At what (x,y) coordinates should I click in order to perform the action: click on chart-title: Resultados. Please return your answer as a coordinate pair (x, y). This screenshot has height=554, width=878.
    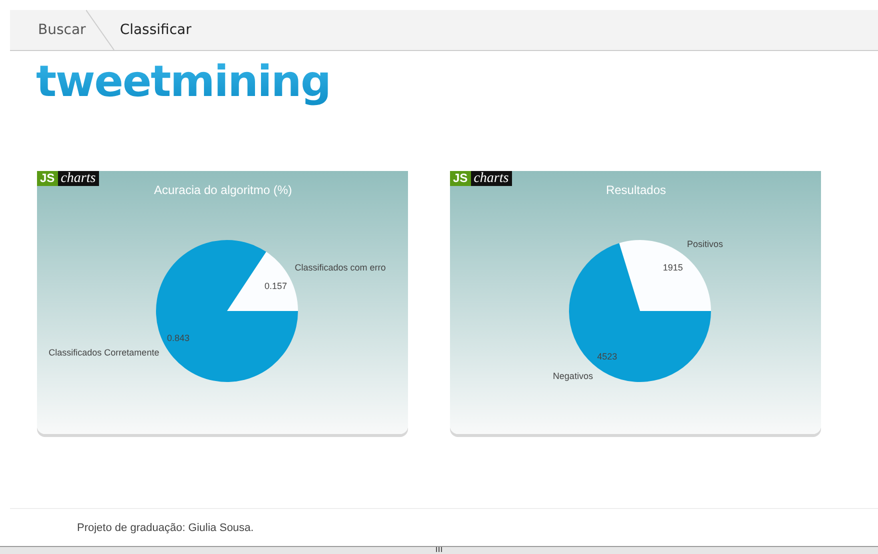
    Looking at the image, I should click on (636, 190).